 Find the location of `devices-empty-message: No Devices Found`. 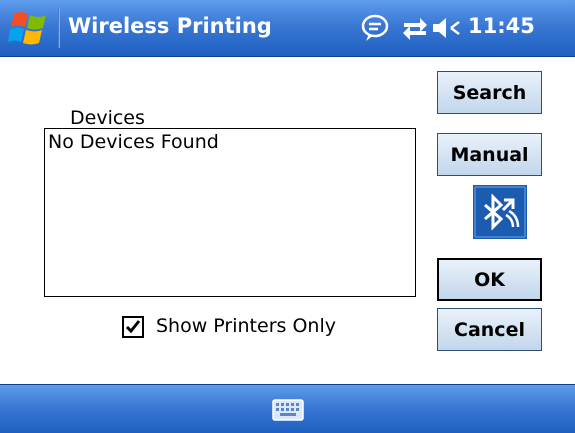

devices-empty-message: No Devices Found is located at coordinates (133, 142).